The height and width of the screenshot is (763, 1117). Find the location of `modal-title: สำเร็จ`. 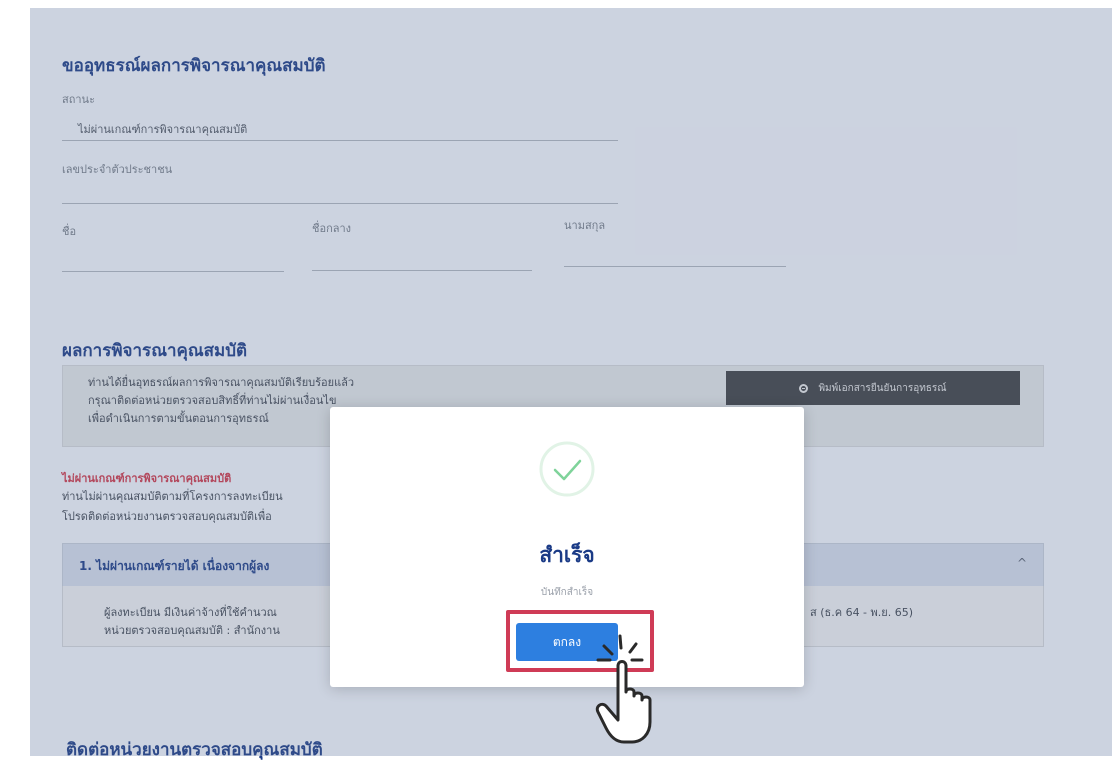

modal-title: สำเร็จ is located at coordinates (567, 555).